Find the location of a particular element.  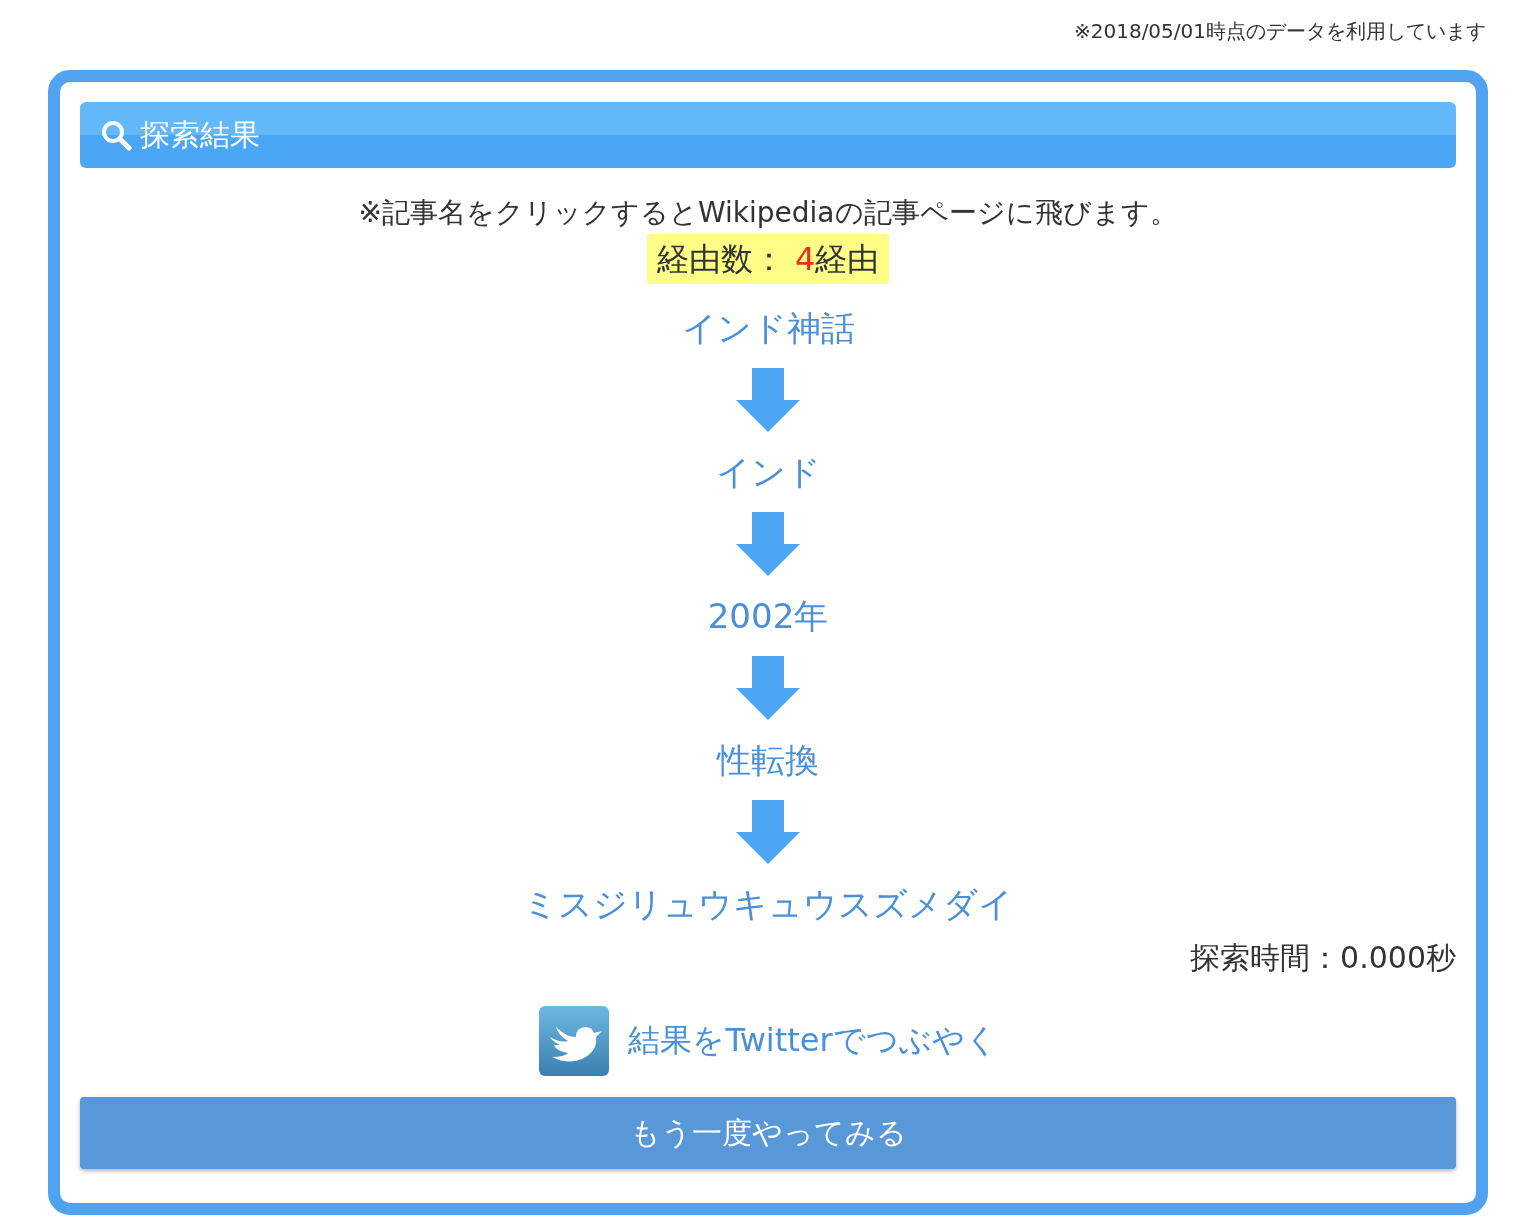

share-link: 結果をTwitterでつぶやく is located at coordinates (813, 1041).